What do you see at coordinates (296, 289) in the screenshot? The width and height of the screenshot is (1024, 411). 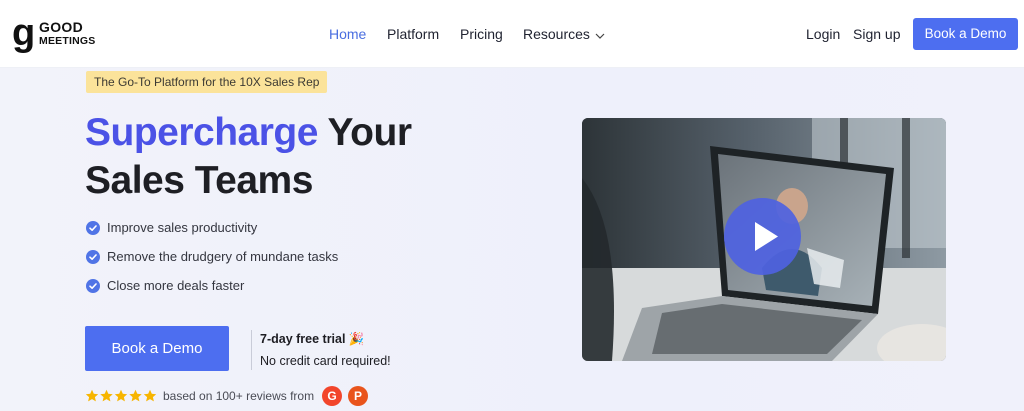 I see `feature-item: Close more deals faster` at bounding box center [296, 289].